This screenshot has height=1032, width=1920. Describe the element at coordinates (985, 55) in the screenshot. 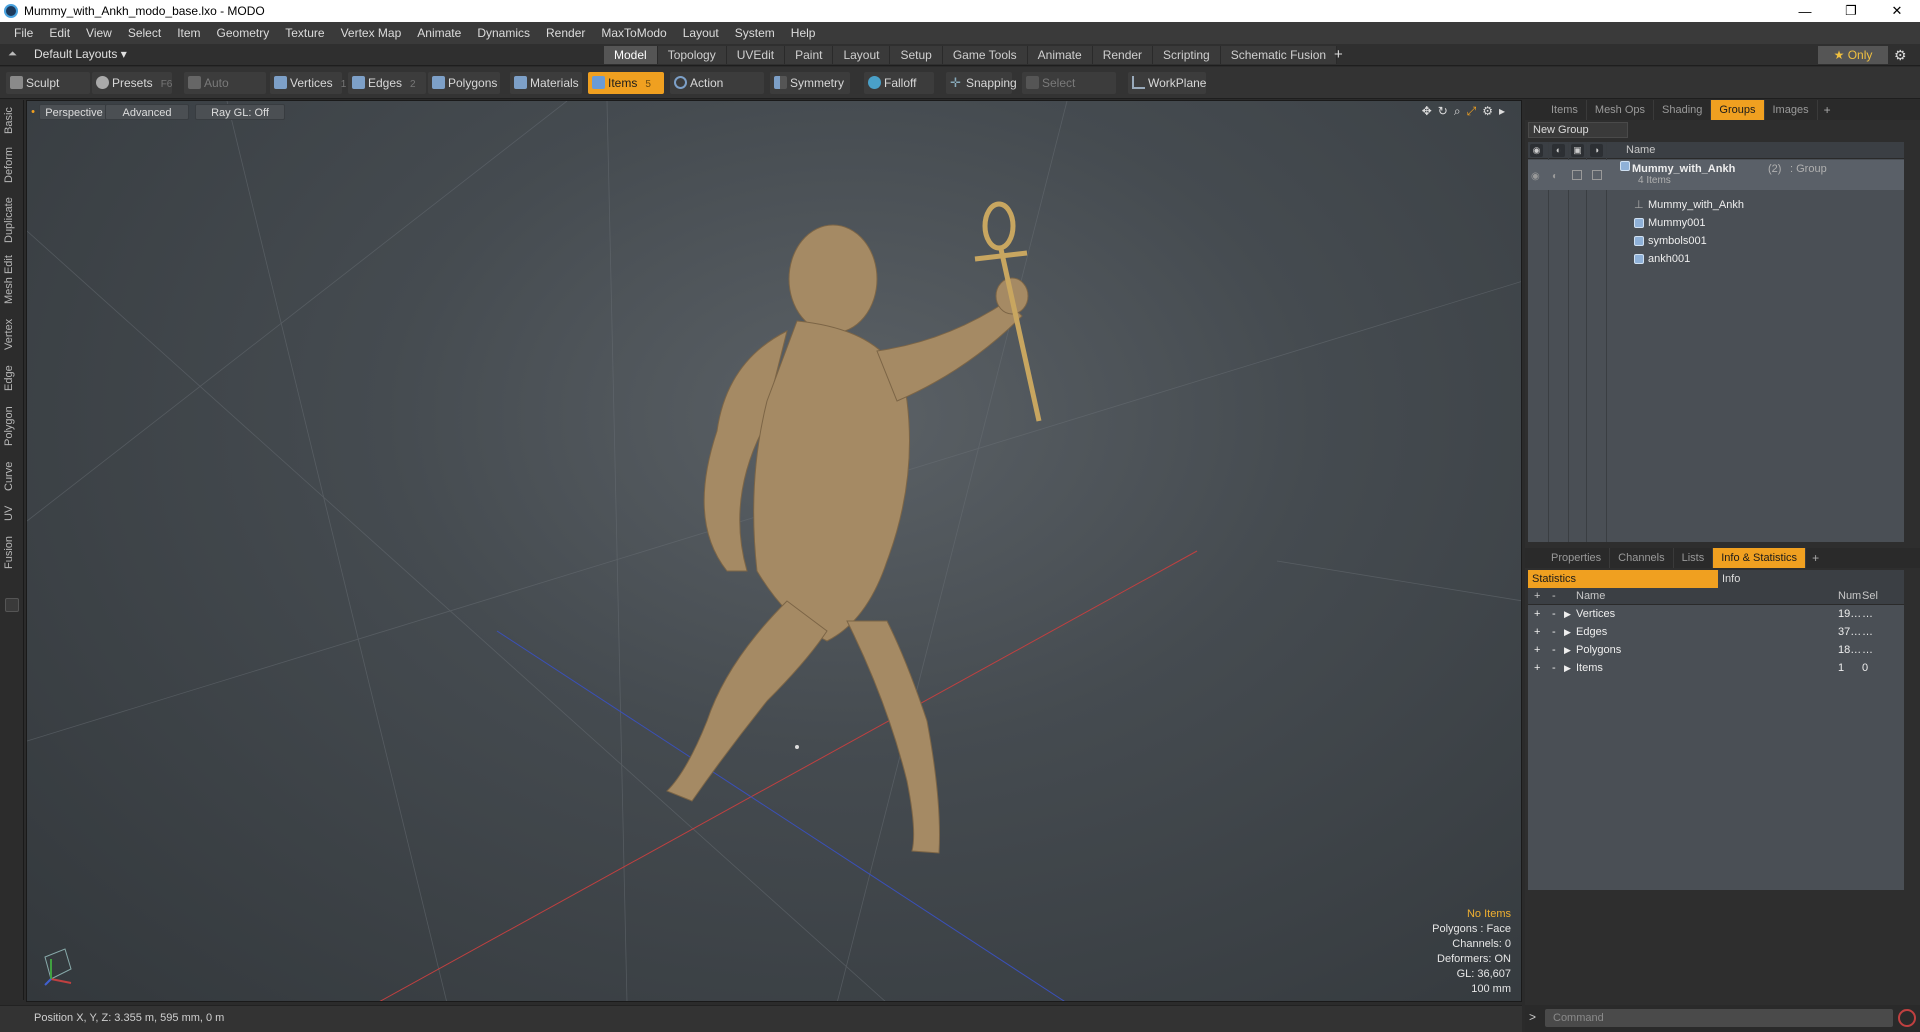

I see `tab-game-tools: Game Tools` at that location.